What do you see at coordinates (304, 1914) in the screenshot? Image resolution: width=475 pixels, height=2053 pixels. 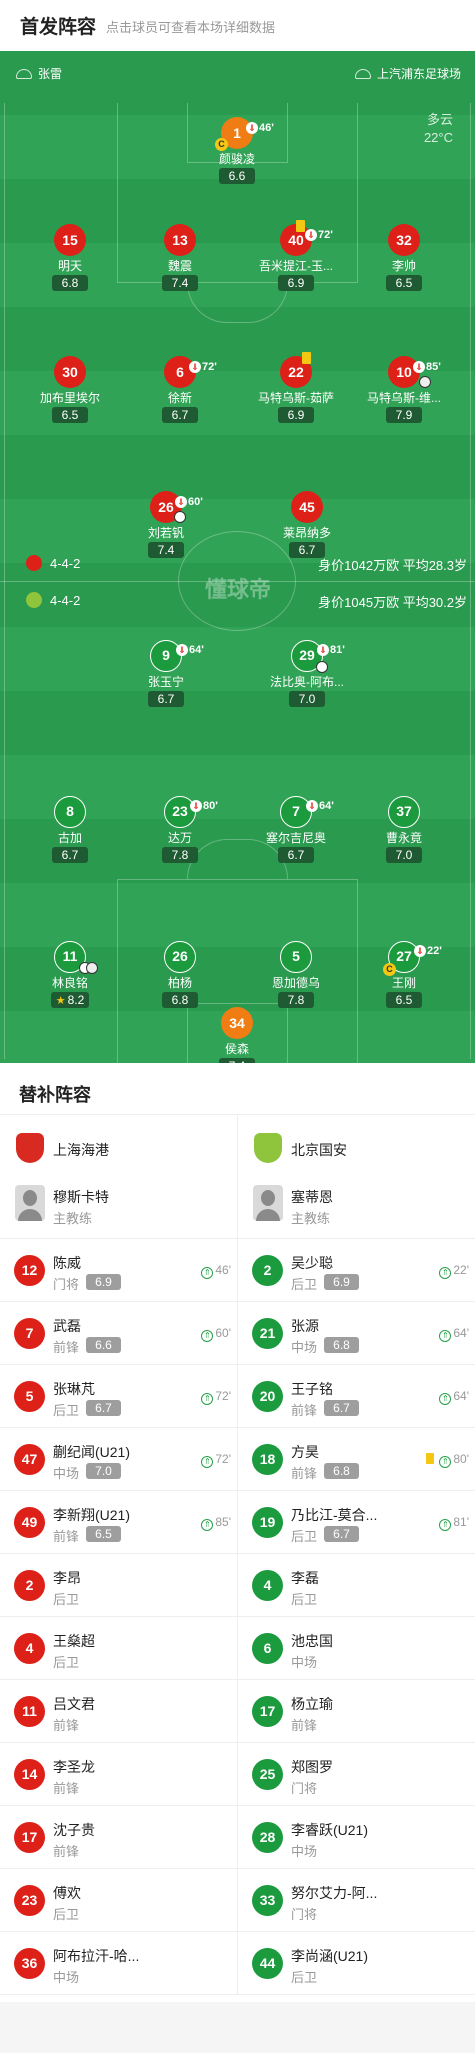 I see `player-position: 门将` at bounding box center [304, 1914].